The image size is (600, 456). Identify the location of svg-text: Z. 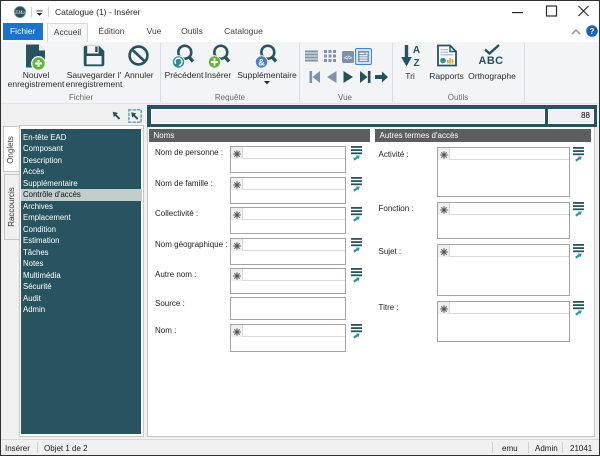
(416, 63).